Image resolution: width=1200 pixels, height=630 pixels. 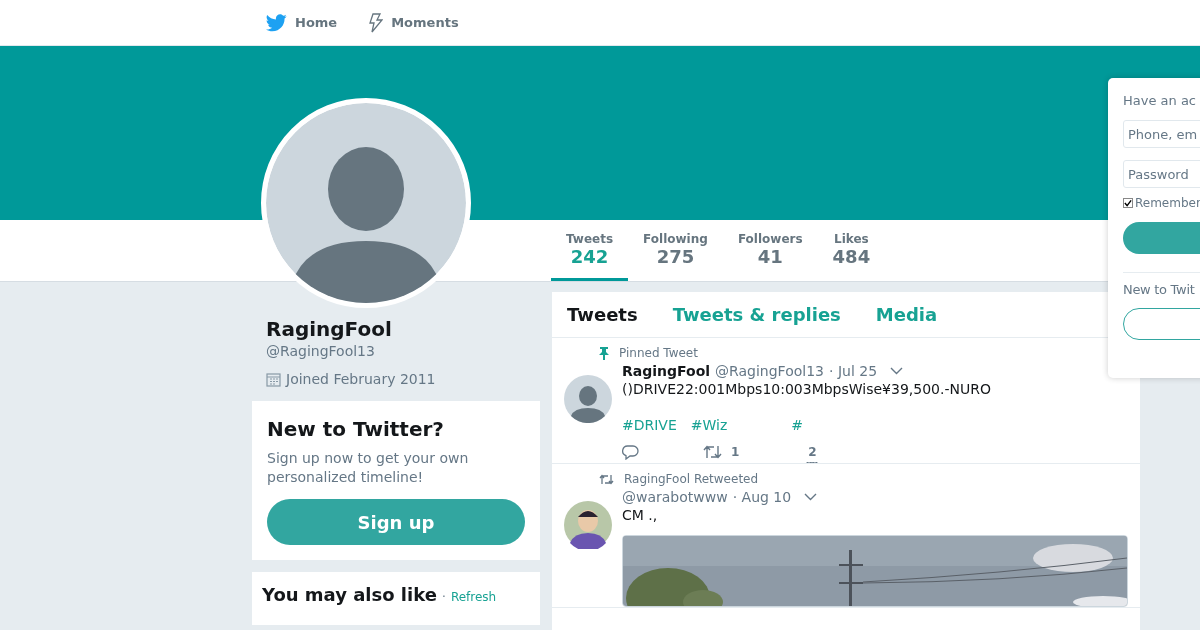 What do you see at coordinates (302, 22) in the screenshot?
I see `nav-link: Home` at bounding box center [302, 22].